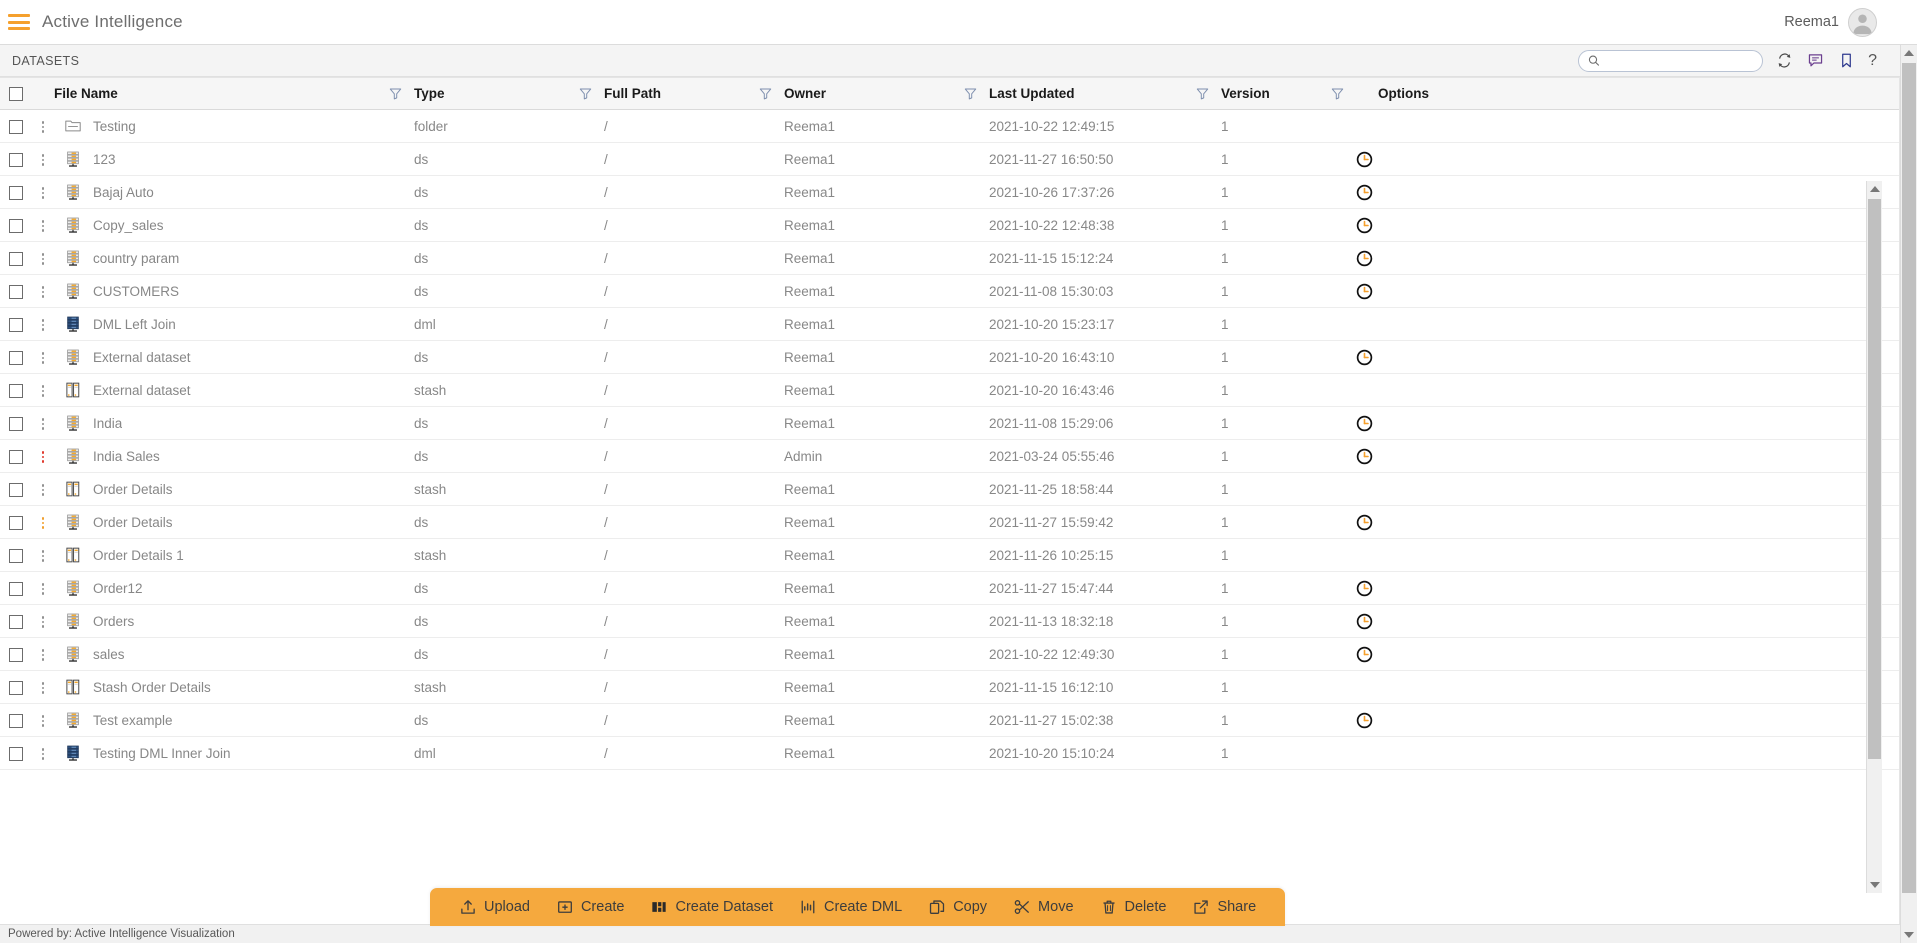 The height and width of the screenshot is (943, 1917). Describe the element at coordinates (136, 258) in the screenshot. I see `file-name-label: country param` at that location.